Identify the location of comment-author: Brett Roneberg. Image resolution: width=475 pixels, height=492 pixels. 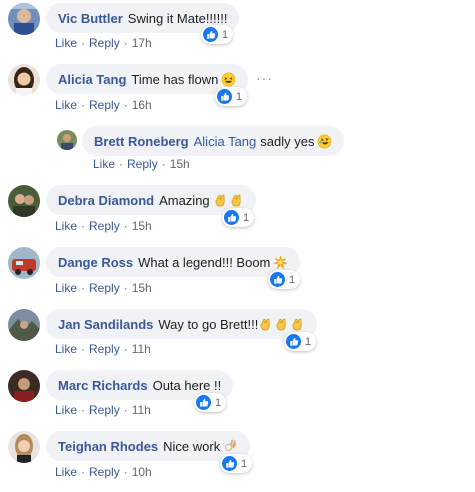
(141, 141).